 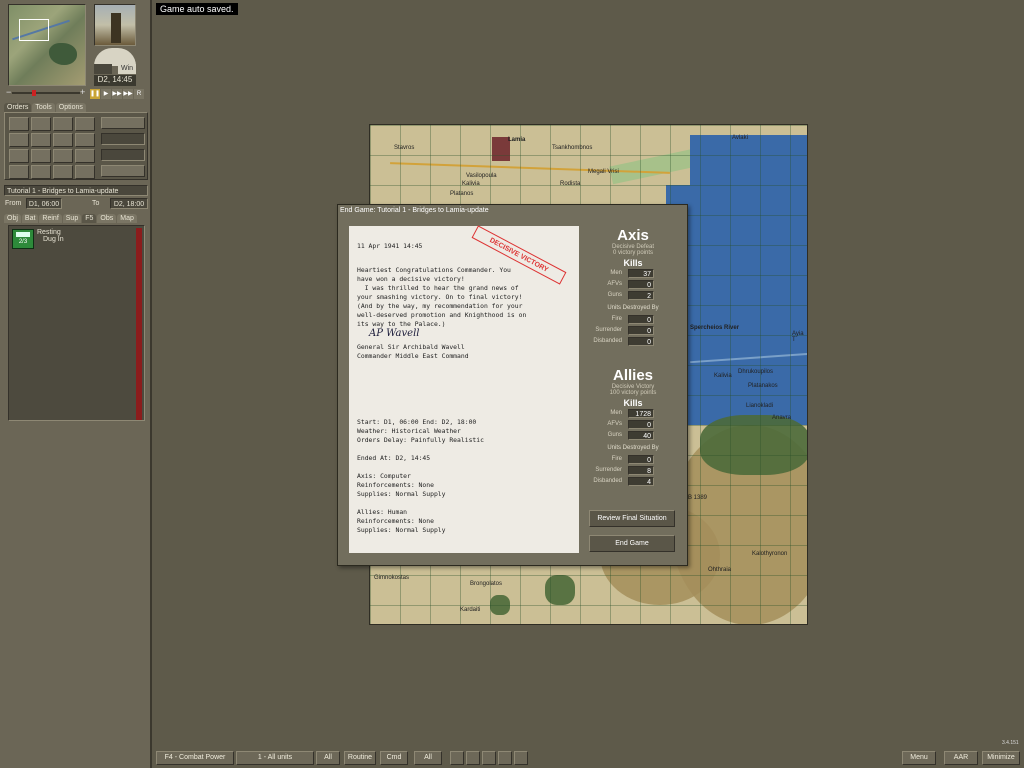 I want to click on pause-button: ❚❚, so click(x=95, y=94).